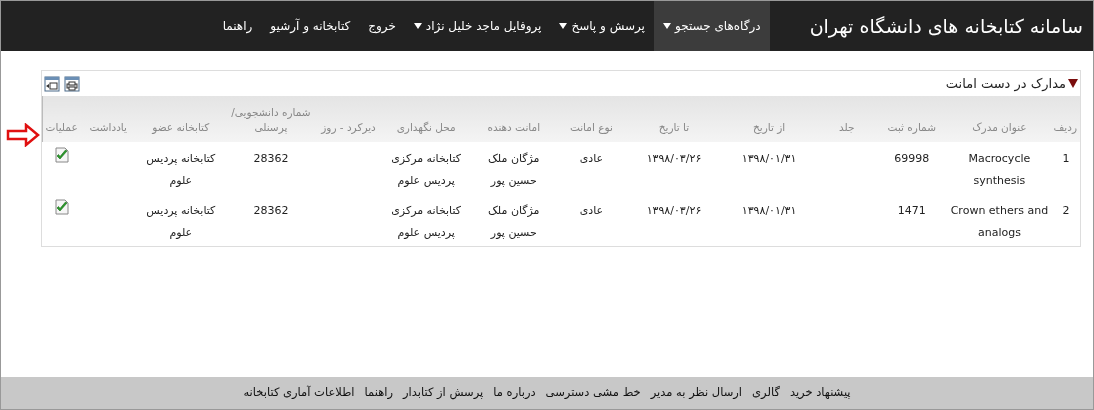  I want to click on table-cell: کتابخانه مرکزی پردیس علوم, so click(426, 168).